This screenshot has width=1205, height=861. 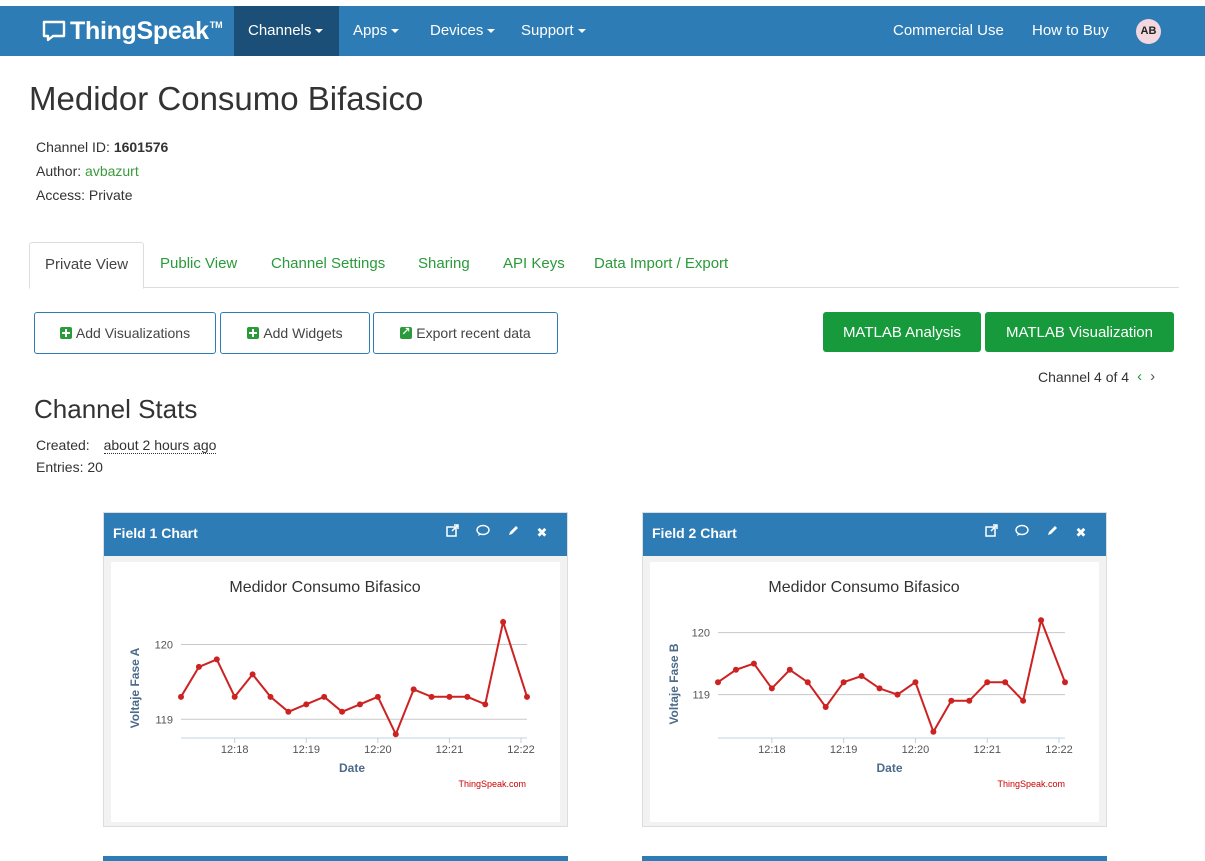 What do you see at coordinates (1079, 332) in the screenshot?
I see `matlab-visualization-button: MATLAB Visualization` at bounding box center [1079, 332].